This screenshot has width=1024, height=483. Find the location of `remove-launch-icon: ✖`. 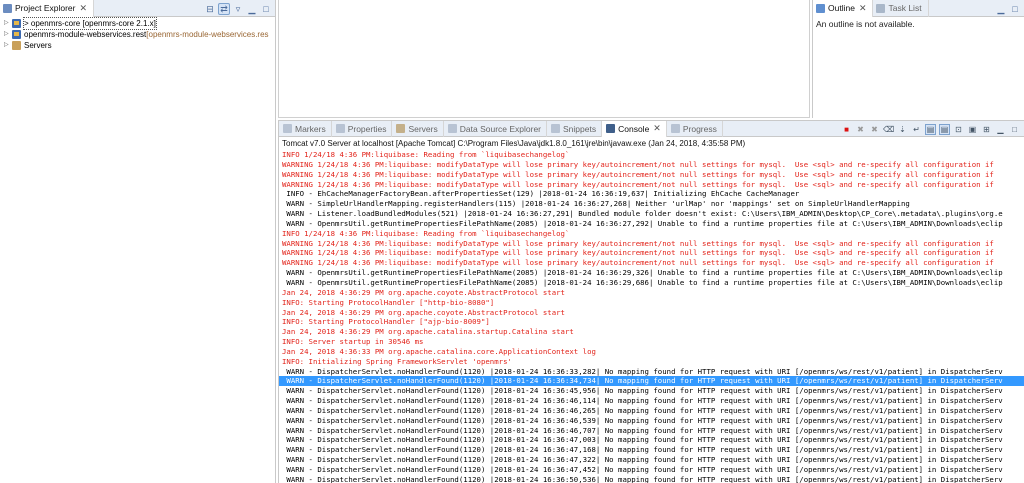

remove-launch-icon: ✖ is located at coordinates (860, 129).